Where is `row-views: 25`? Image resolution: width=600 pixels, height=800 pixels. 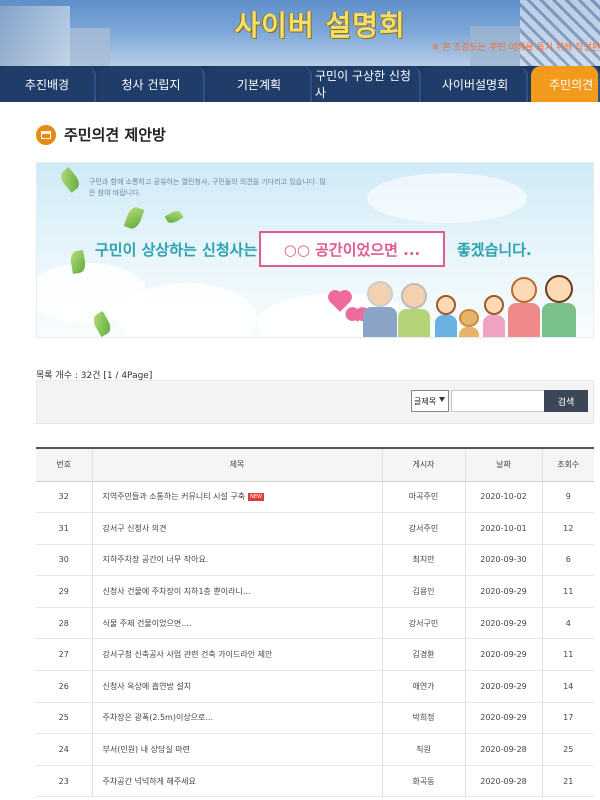 row-views: 25 is located at coordinates (567, 749).